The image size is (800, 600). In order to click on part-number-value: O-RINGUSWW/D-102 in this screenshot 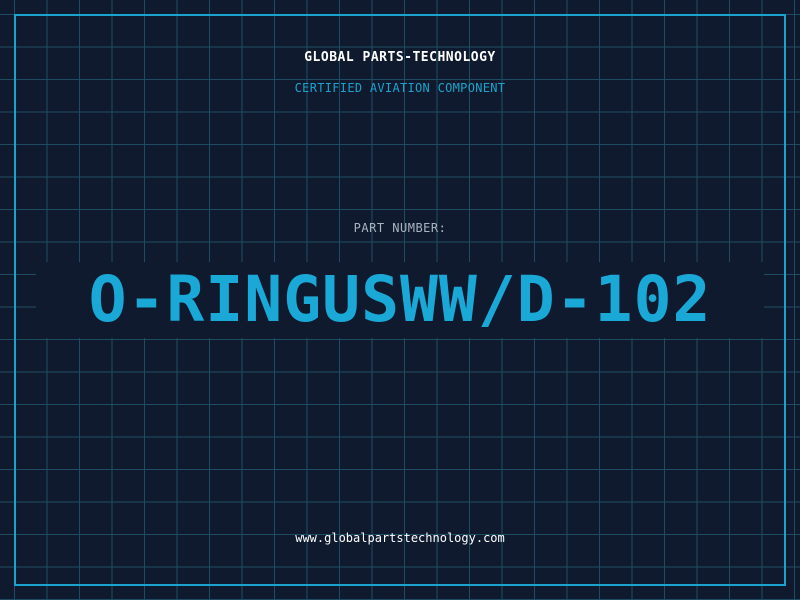, I will do `click(400, 299)`.